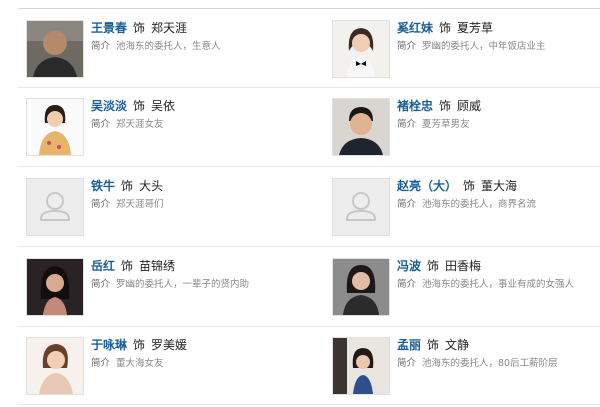  I want to click on cast-card: 冯波饰田香梅 简介 池海东的委托人，事业有成的女强人, so click(462, 287).